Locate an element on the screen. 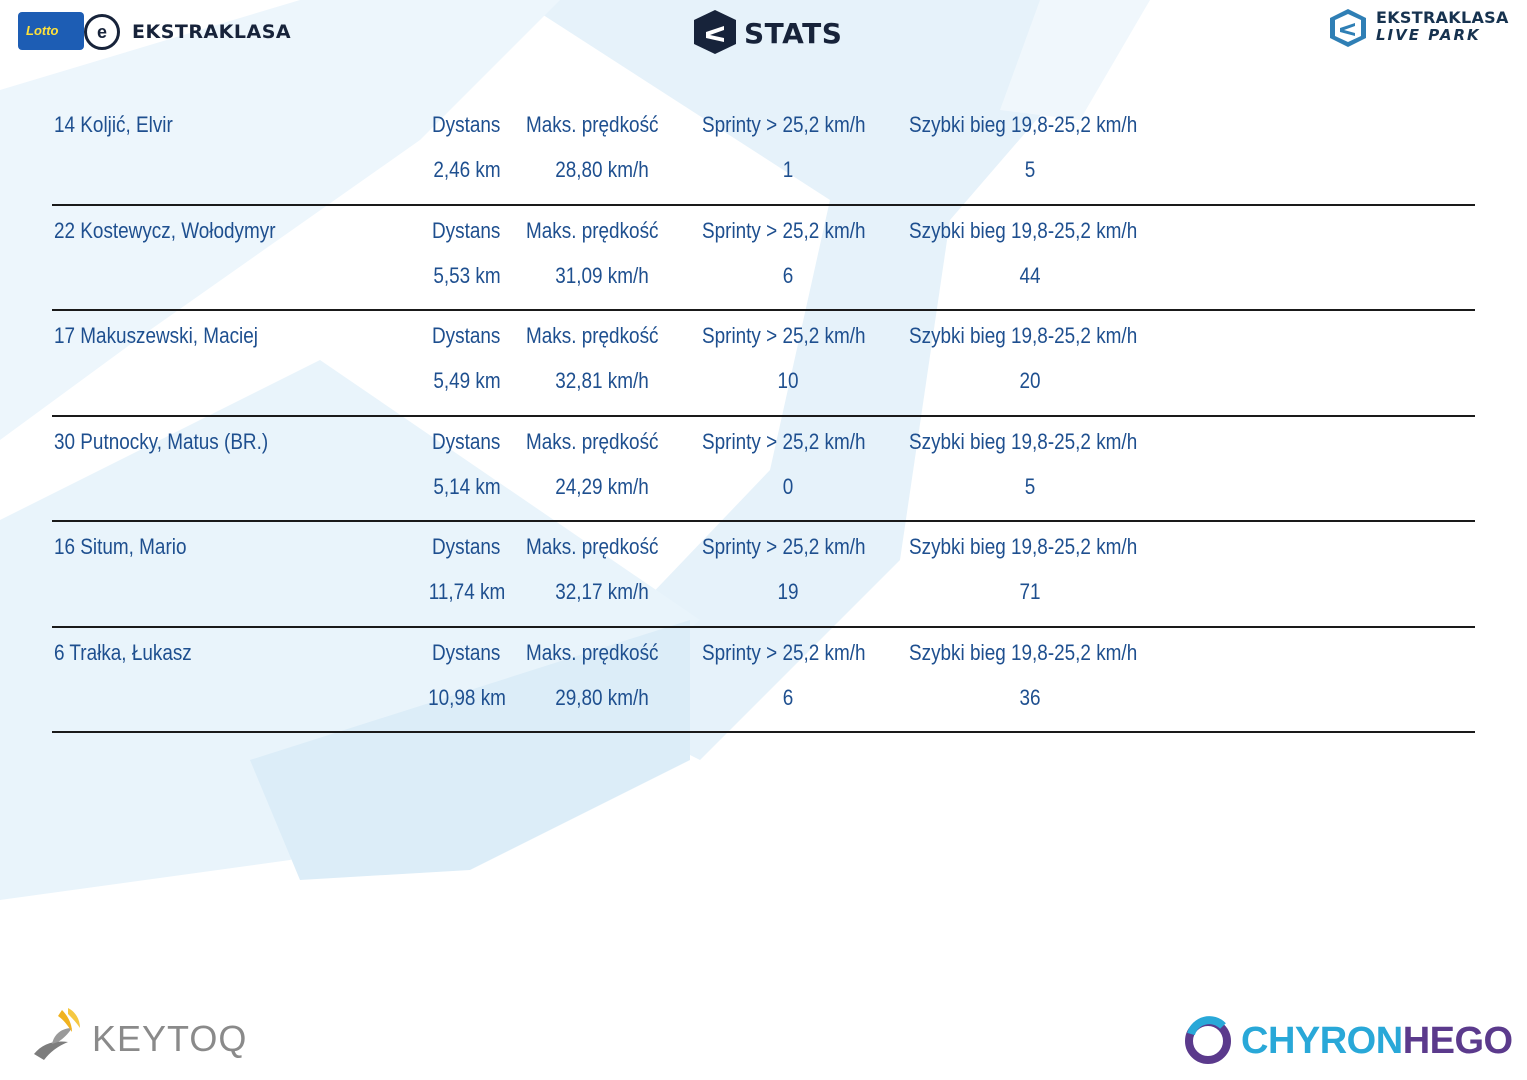 The width and height of the screenshot is (1527, 1080). live-park-line2: LIVE PARK is located at coordinates (1428, 35).